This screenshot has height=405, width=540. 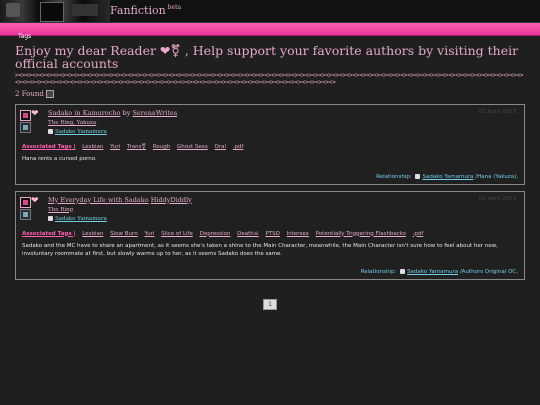 I want to click on story-fandom-link: The Ring, Yakuza, so click(x=283, y=123).